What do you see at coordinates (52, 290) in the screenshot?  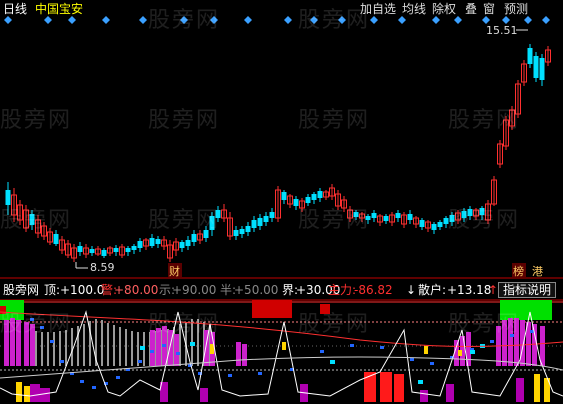 I see `indicator-item-label: 顶:` at bounding box center [52, 290].